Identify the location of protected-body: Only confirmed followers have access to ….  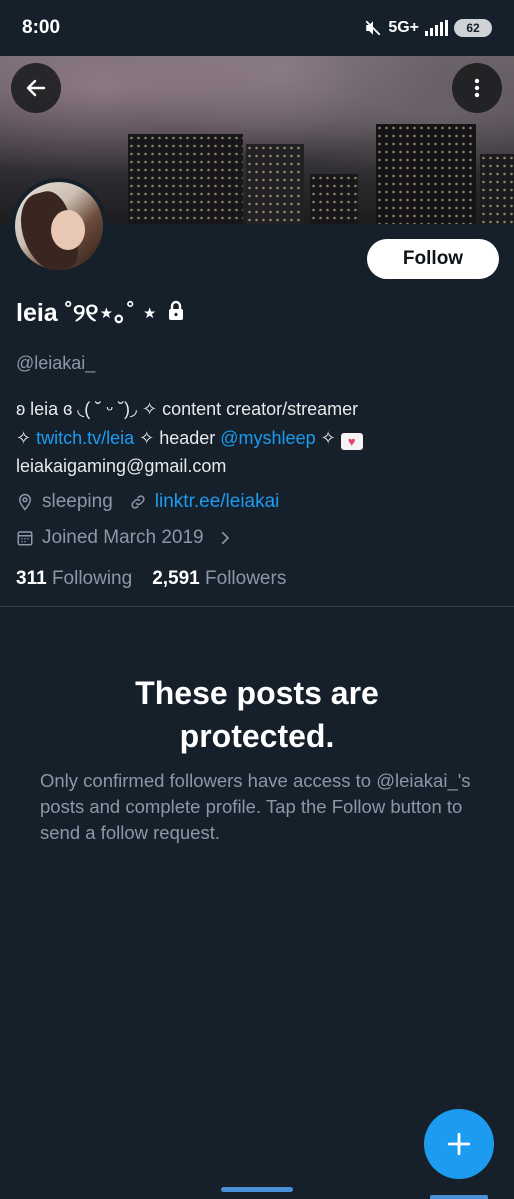
(255, 806).